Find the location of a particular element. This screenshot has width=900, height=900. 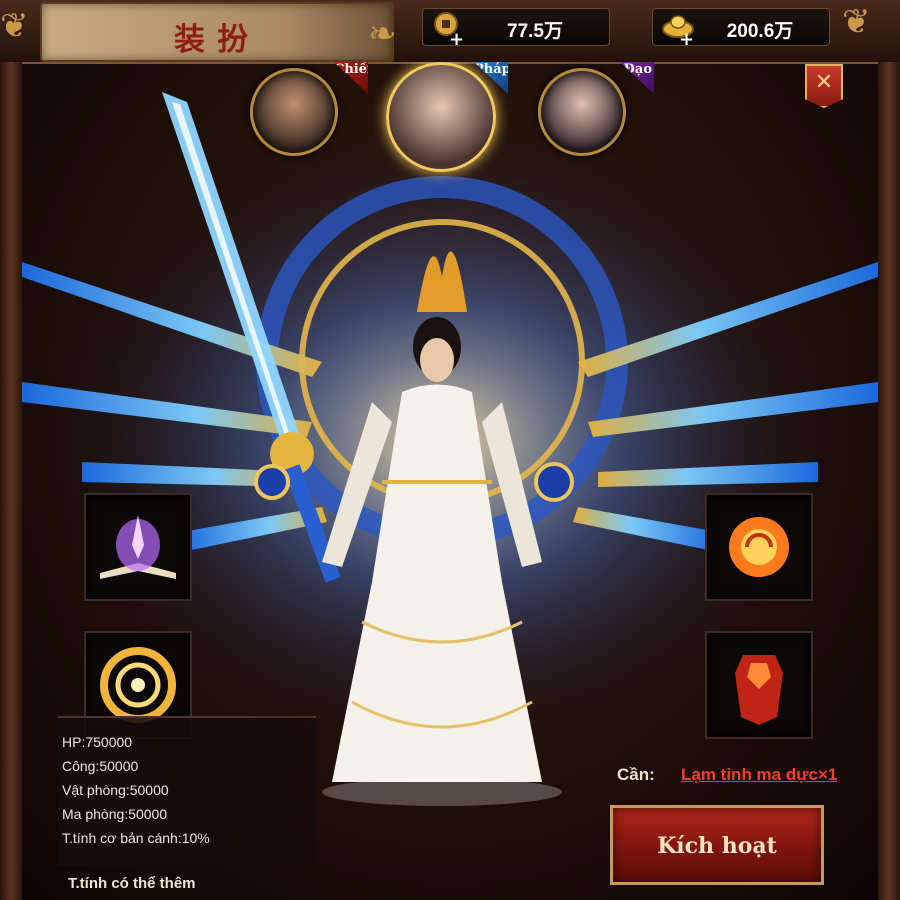

stat-physical-defense: Vật phòng:50000 is located at coordinates (115, 790).